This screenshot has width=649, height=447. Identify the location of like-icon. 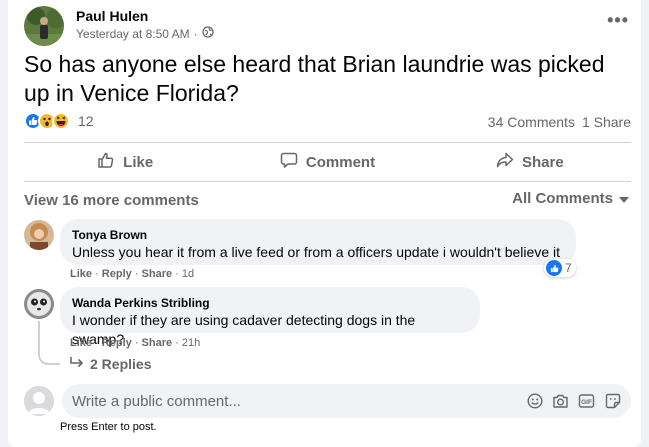
(554, 268).